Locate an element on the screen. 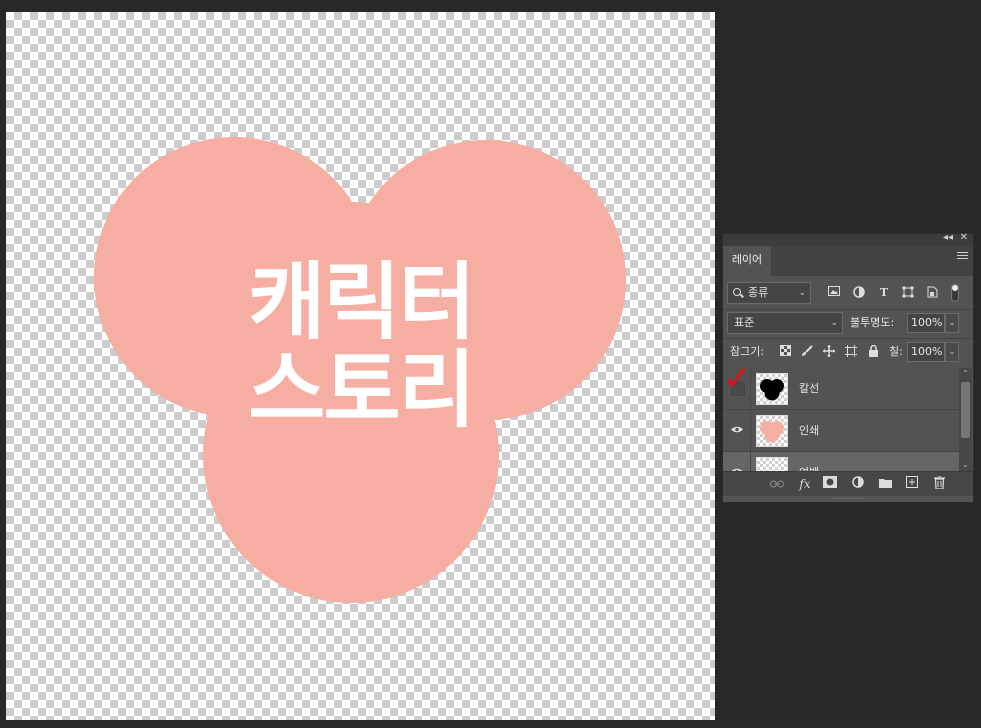  lock-row: 잠그기: 칠: 100% ⌄ is located at coordinates (848, 353).